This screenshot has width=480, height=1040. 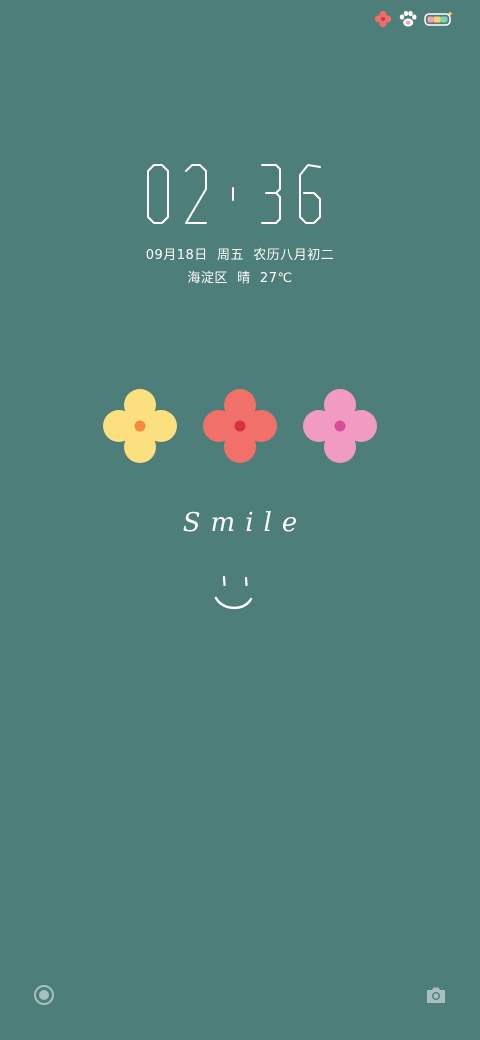 What do you see at coordinates (140, 426) in the screenshot?
I see `yellow-flower-icon` at bounding box center [140, 426].